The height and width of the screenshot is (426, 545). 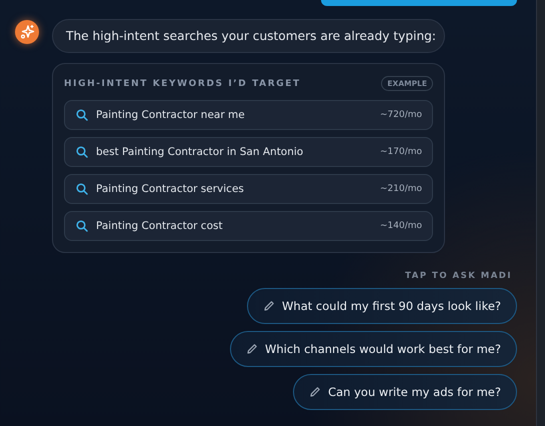 What do you see at coordinates (540, 213) in the screenshot?
I see `scrollbar` at bounding box center [540, 213].